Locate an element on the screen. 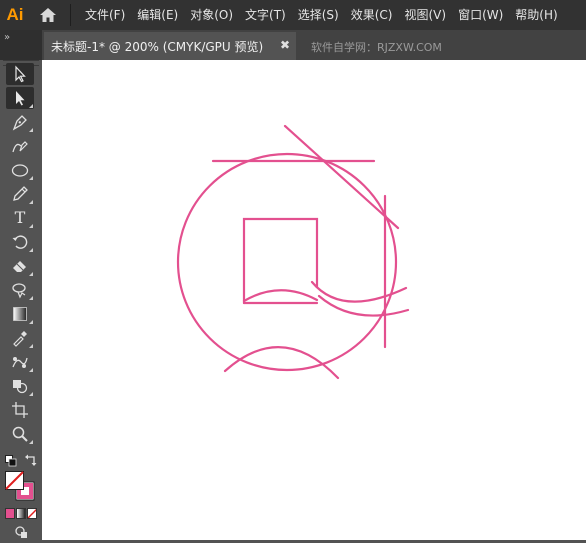 The height and width of the screenshot is (543, 586). tab-document: 未标题-1* @ 200% (CMYK/GPU 预览) ✖ is located at coordinates (170, 46).